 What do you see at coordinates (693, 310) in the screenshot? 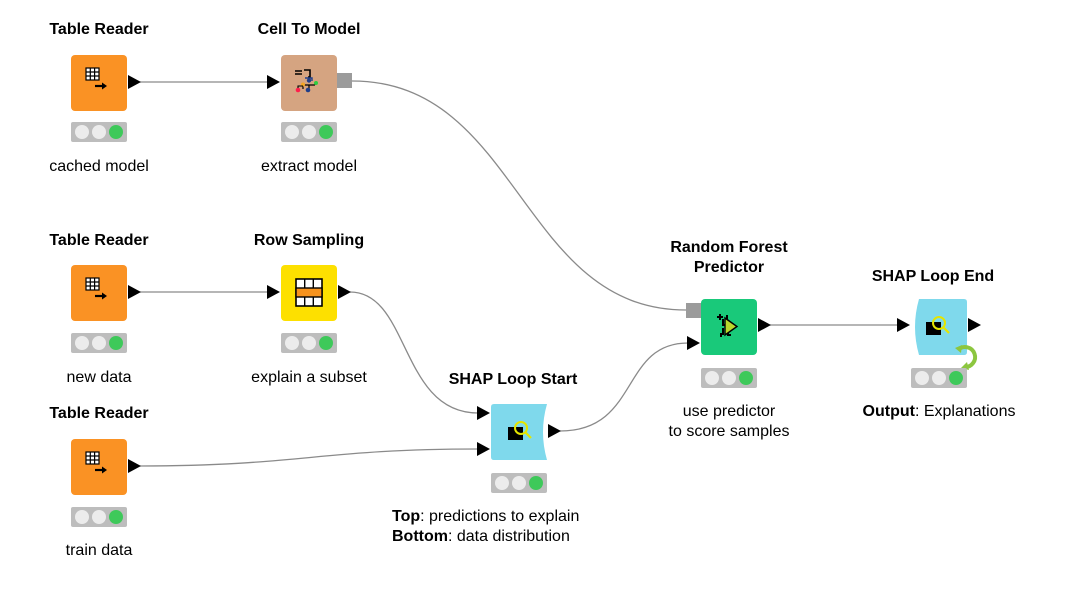
I see `model-input-port` at bounding box center [693, 310].